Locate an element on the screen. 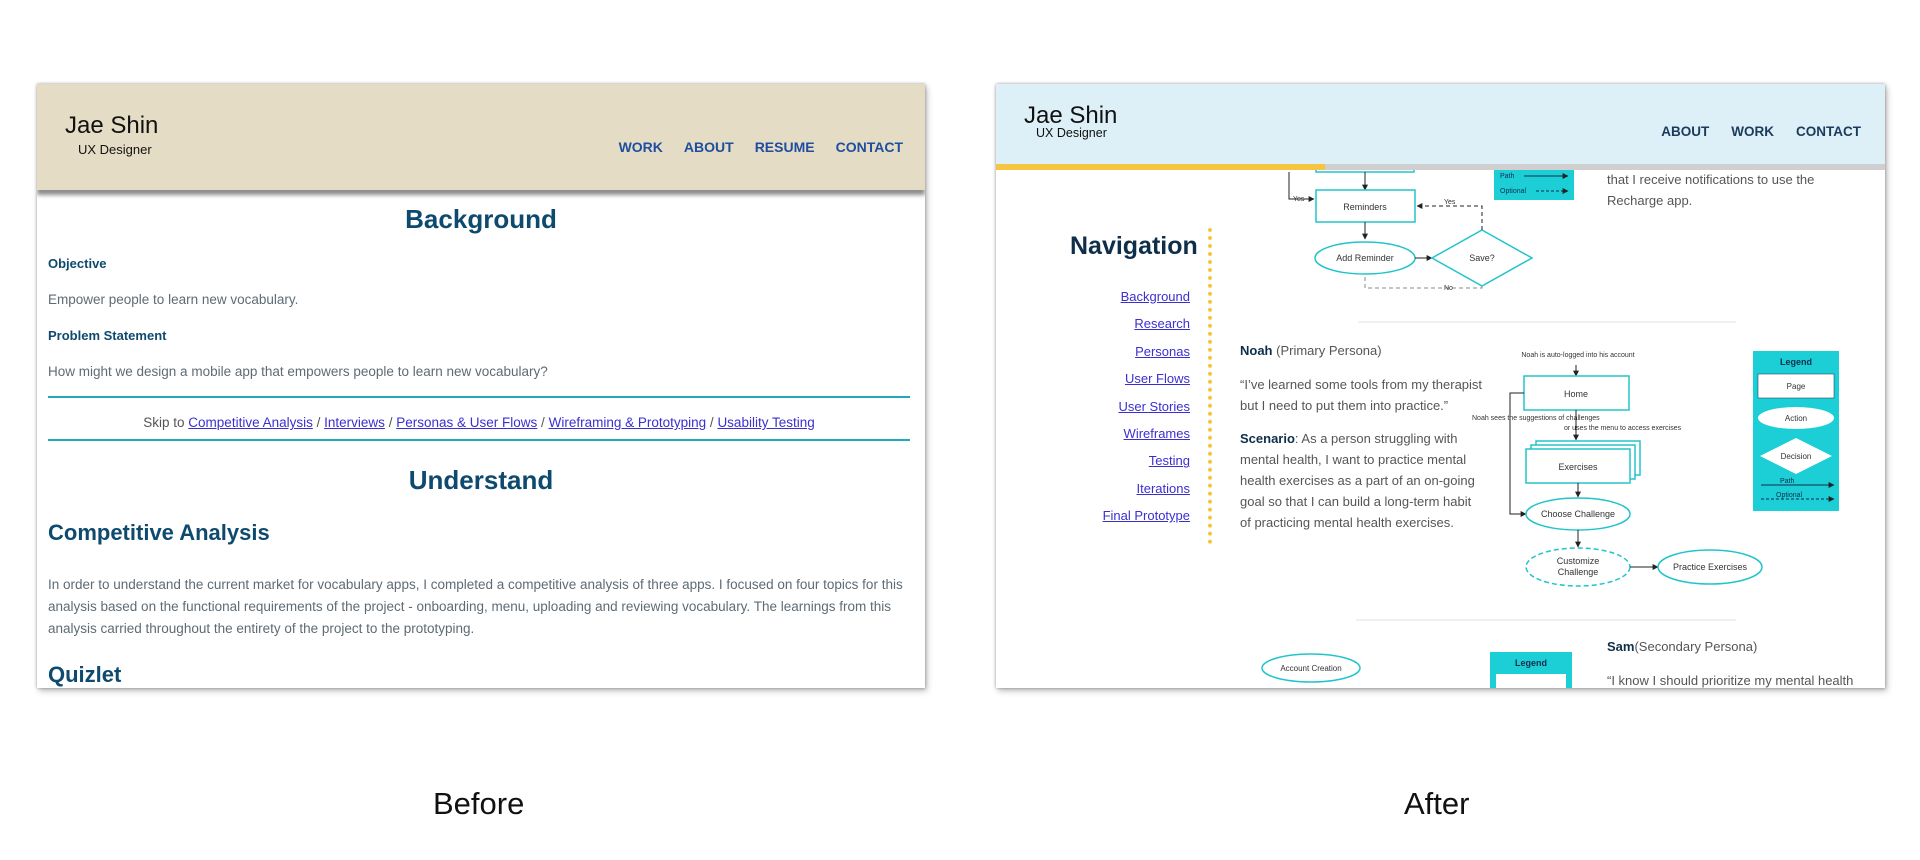 Image resolution: width=1920 pixels, height=860 pixels. objective-label: Objective is located at coordinates (77, 263).